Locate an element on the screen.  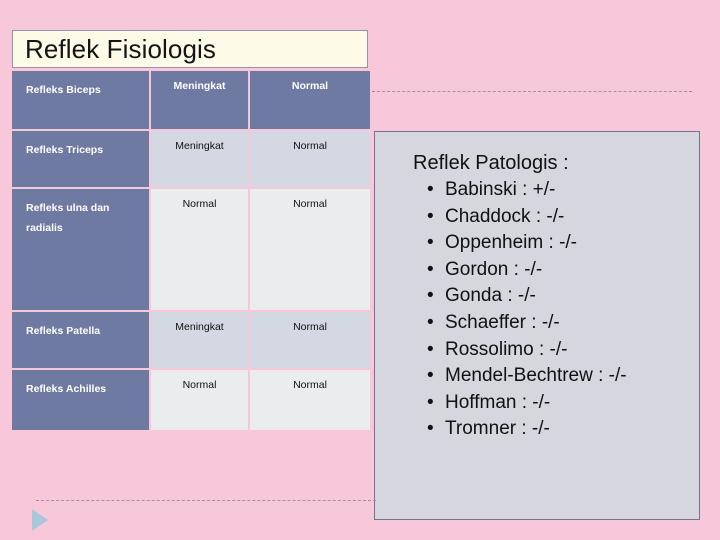
table-row: Refleks Triceps Meningkat Normal is located at coordinates (191, 159).